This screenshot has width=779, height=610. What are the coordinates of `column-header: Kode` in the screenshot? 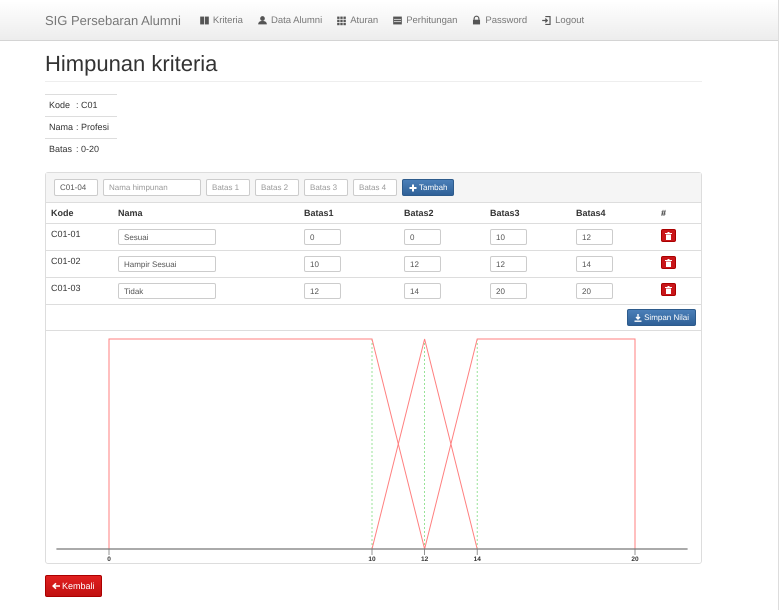 It's located at (79, 213).